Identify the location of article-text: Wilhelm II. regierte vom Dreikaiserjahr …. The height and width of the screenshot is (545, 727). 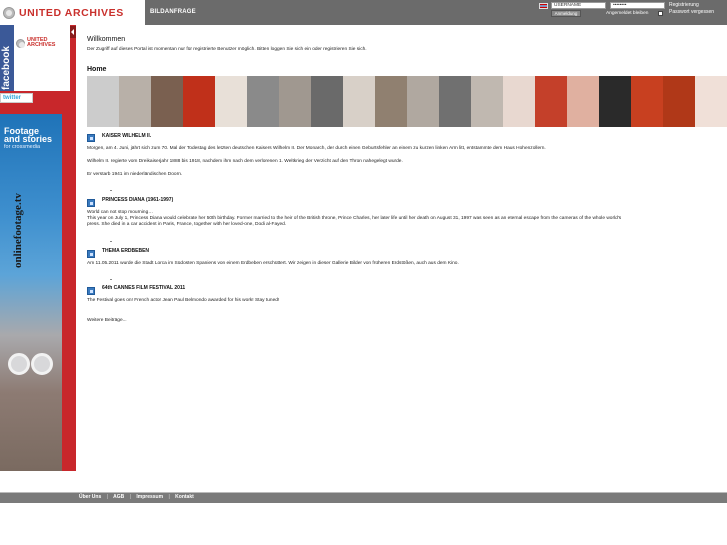
(245, 161).